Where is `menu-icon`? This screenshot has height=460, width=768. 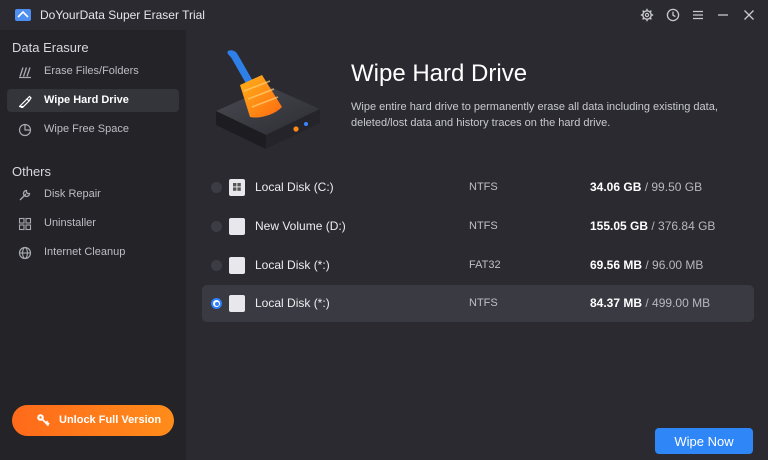 menu-icon is located at coordinates (698, 15).